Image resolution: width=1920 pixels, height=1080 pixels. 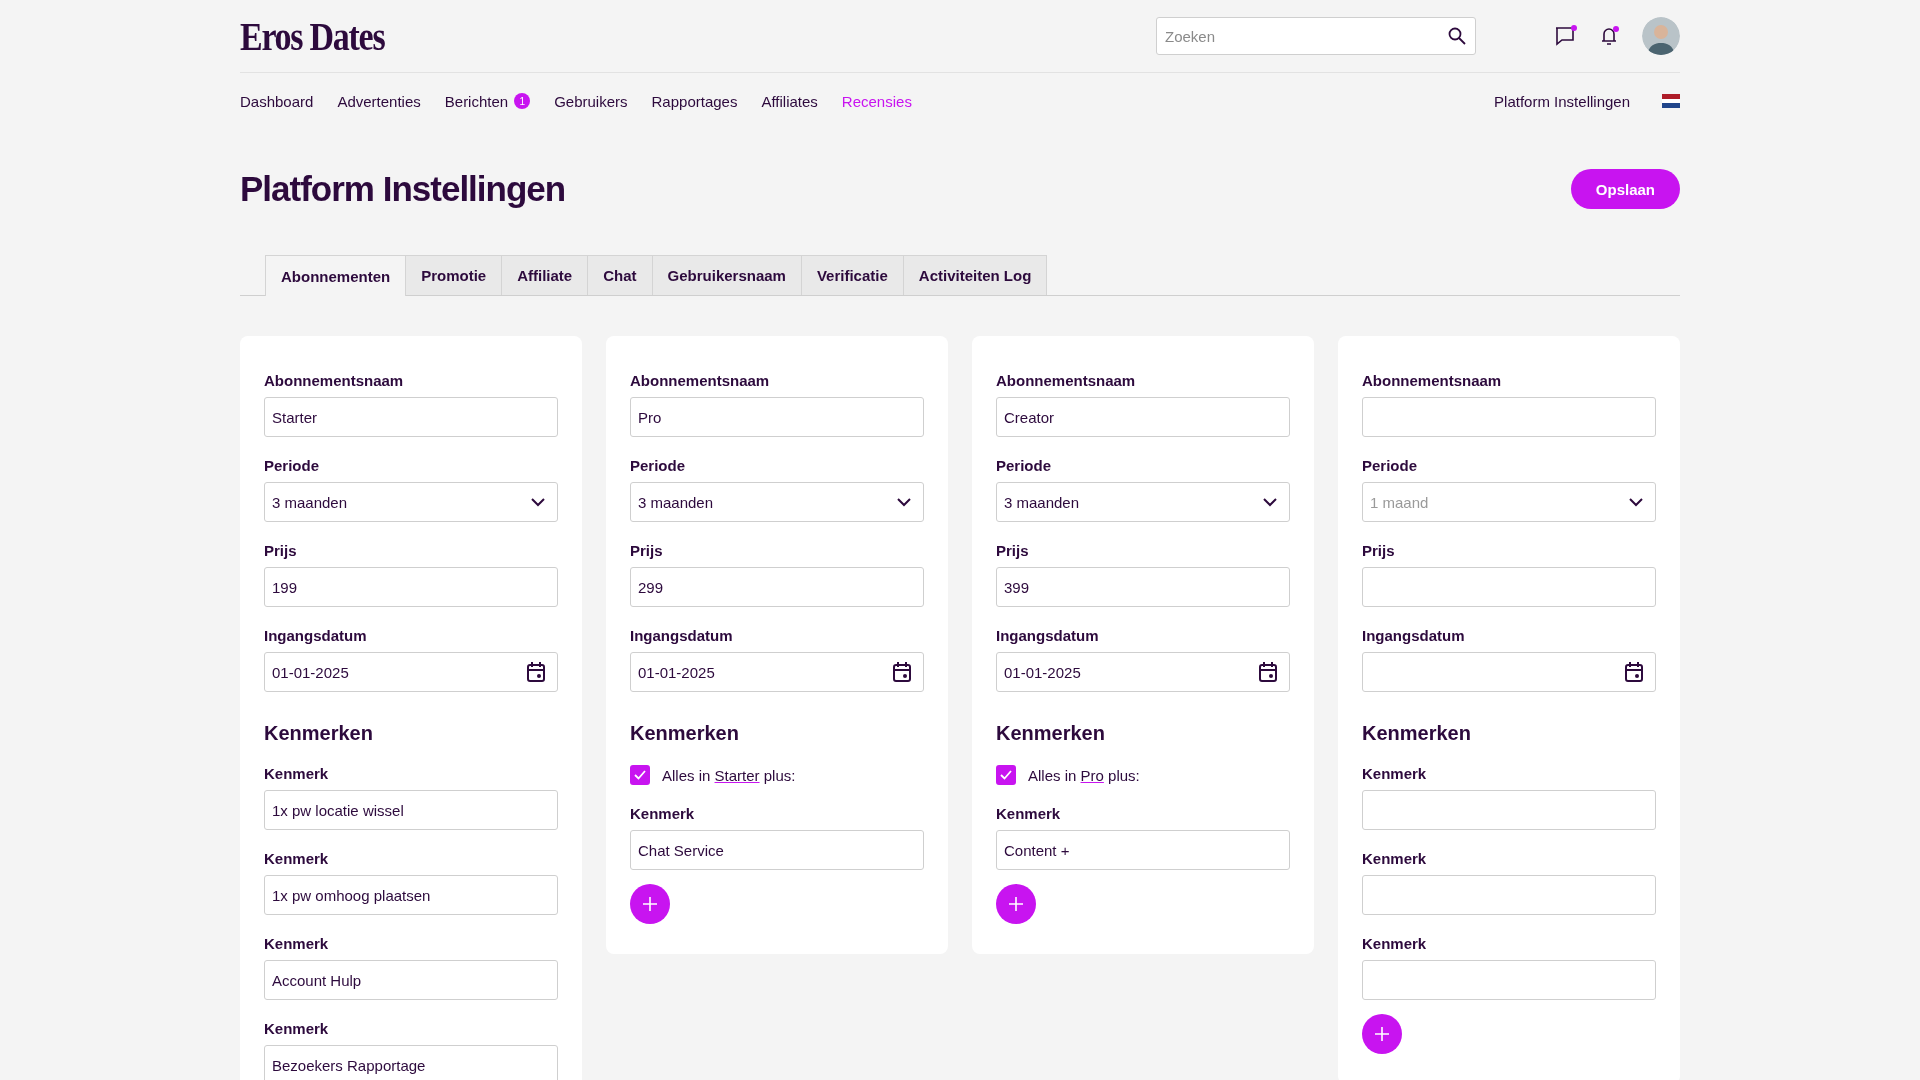 I want to click on logo: Eros Dates, so click(x=312, y=36).